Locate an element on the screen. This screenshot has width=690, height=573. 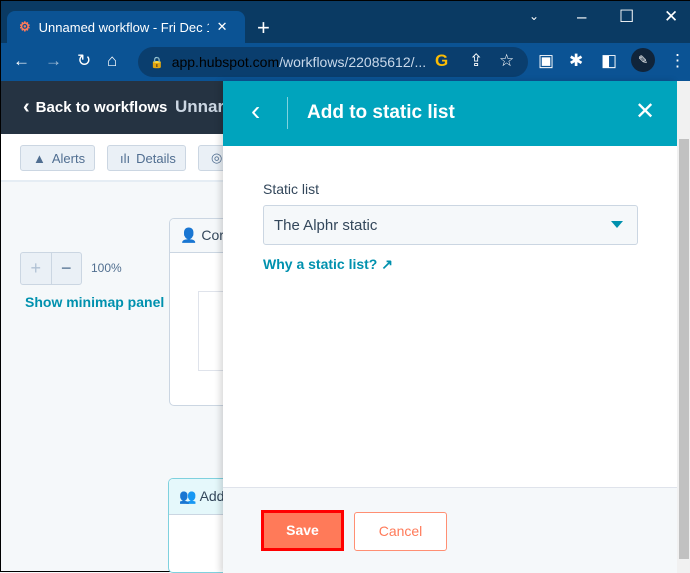
zoom-controls: + − is located at coordinates (51, 268).